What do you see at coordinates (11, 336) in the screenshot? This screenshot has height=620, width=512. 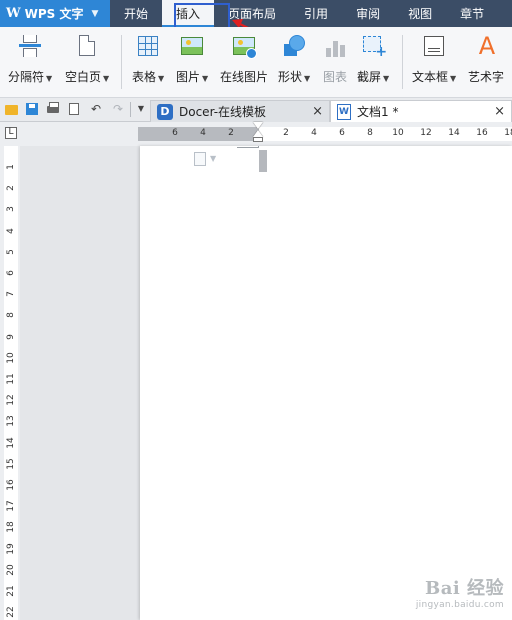 I see `ruler-number: 9` at bounding box center [11, 336].